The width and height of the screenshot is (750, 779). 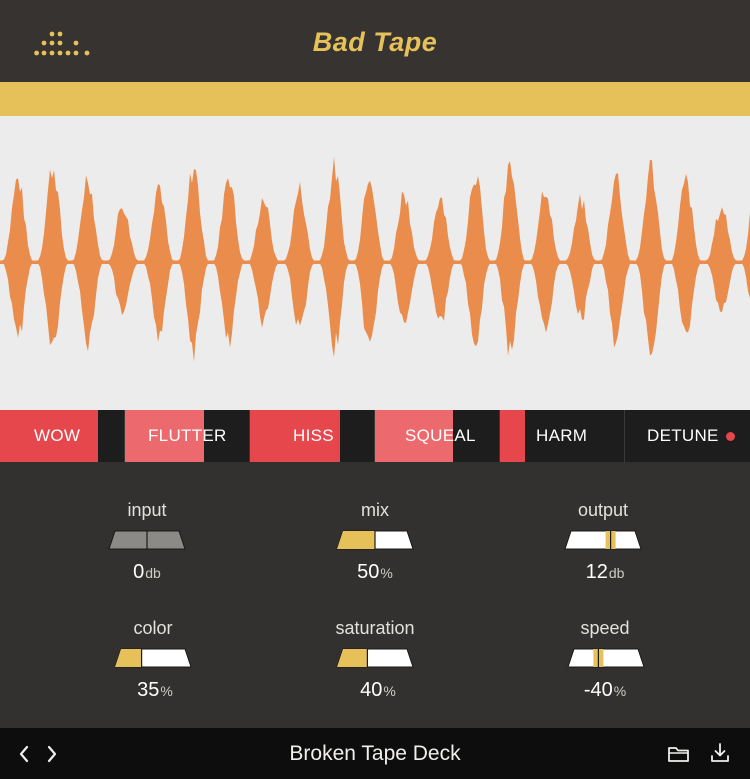 I want to click on app-title: Bad Tape, so click(x=375, y=42).